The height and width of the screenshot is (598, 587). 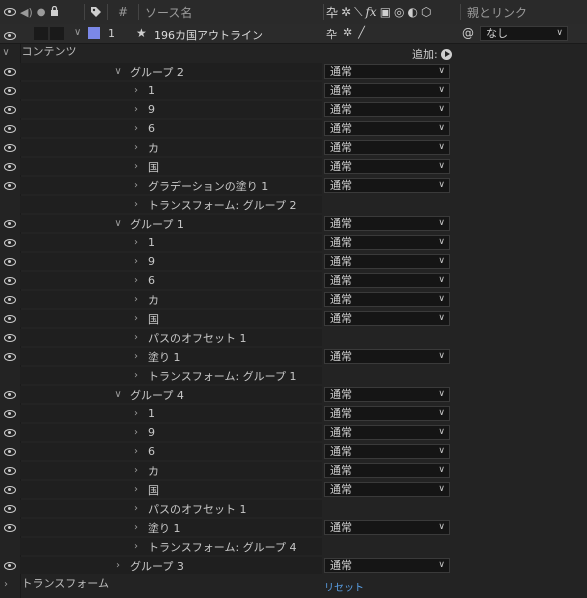 What do you see at coordinates (57, 33) in the screenshot?
I see `lock-toggle` at bounding box center [57, 33].